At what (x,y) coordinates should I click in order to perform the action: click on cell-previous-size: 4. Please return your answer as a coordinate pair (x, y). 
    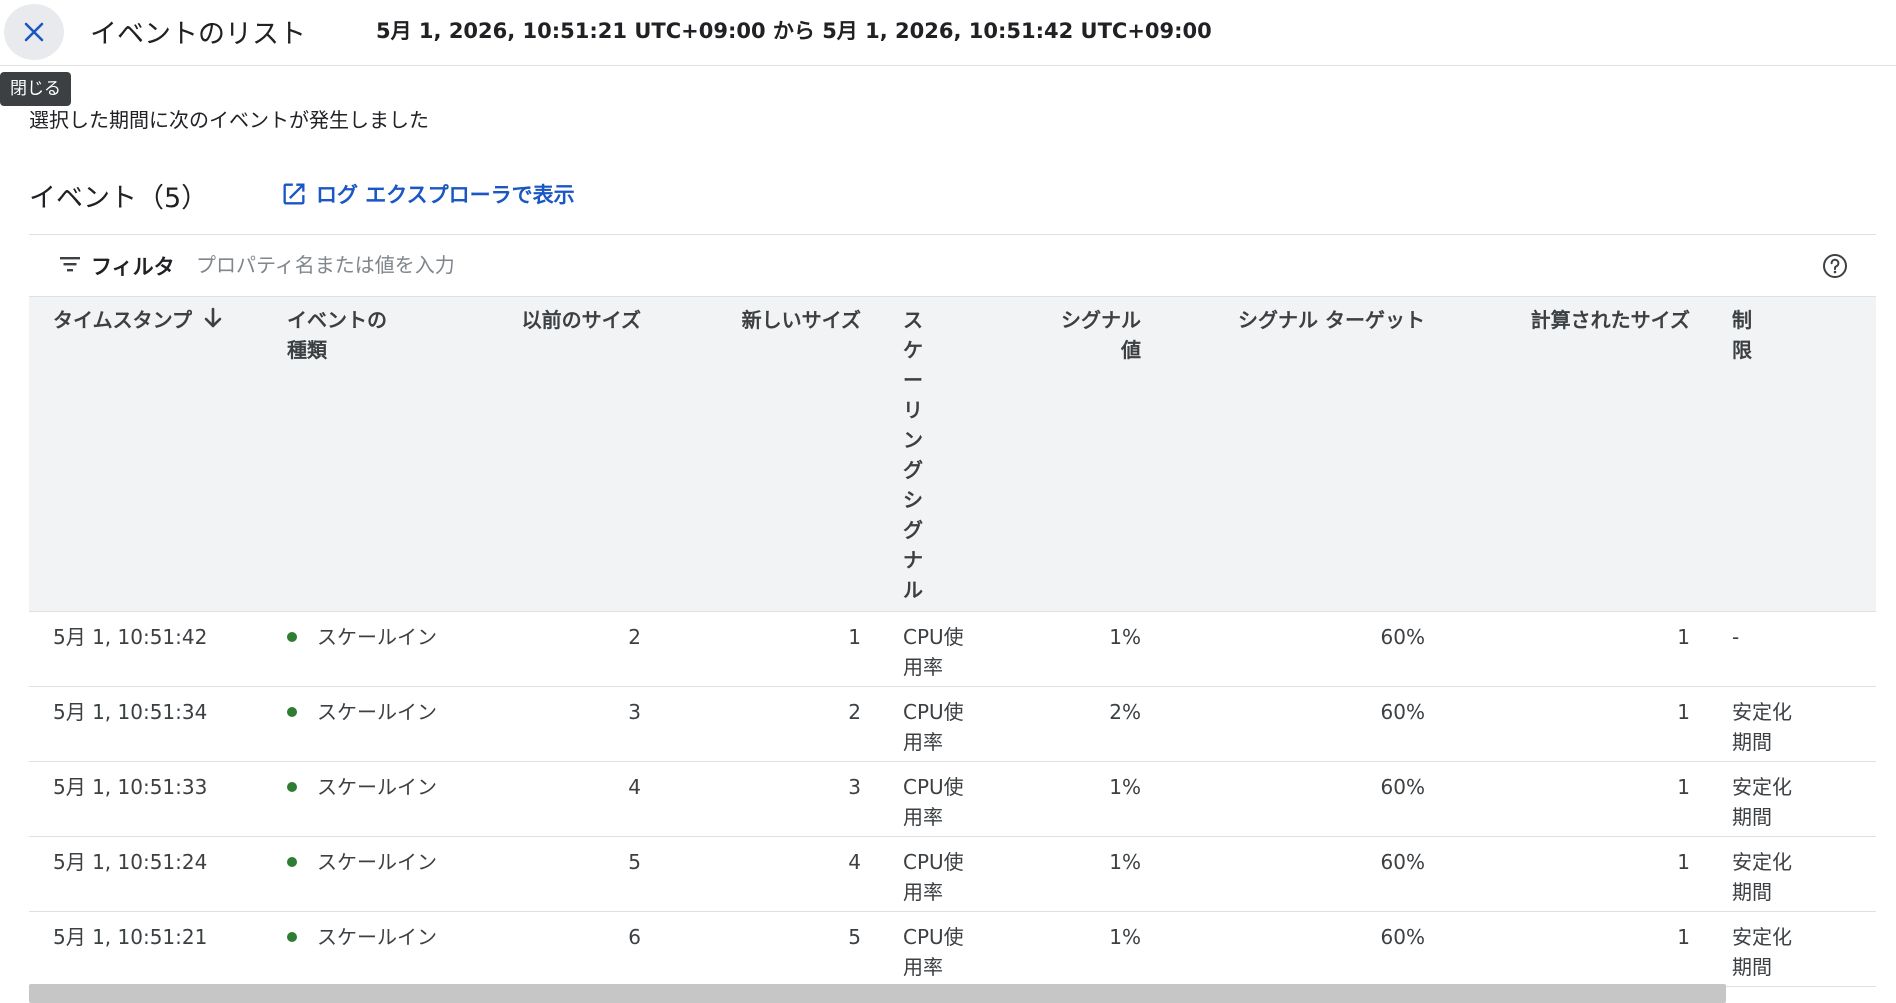
    Looking at the image, I should click on (565, 799).